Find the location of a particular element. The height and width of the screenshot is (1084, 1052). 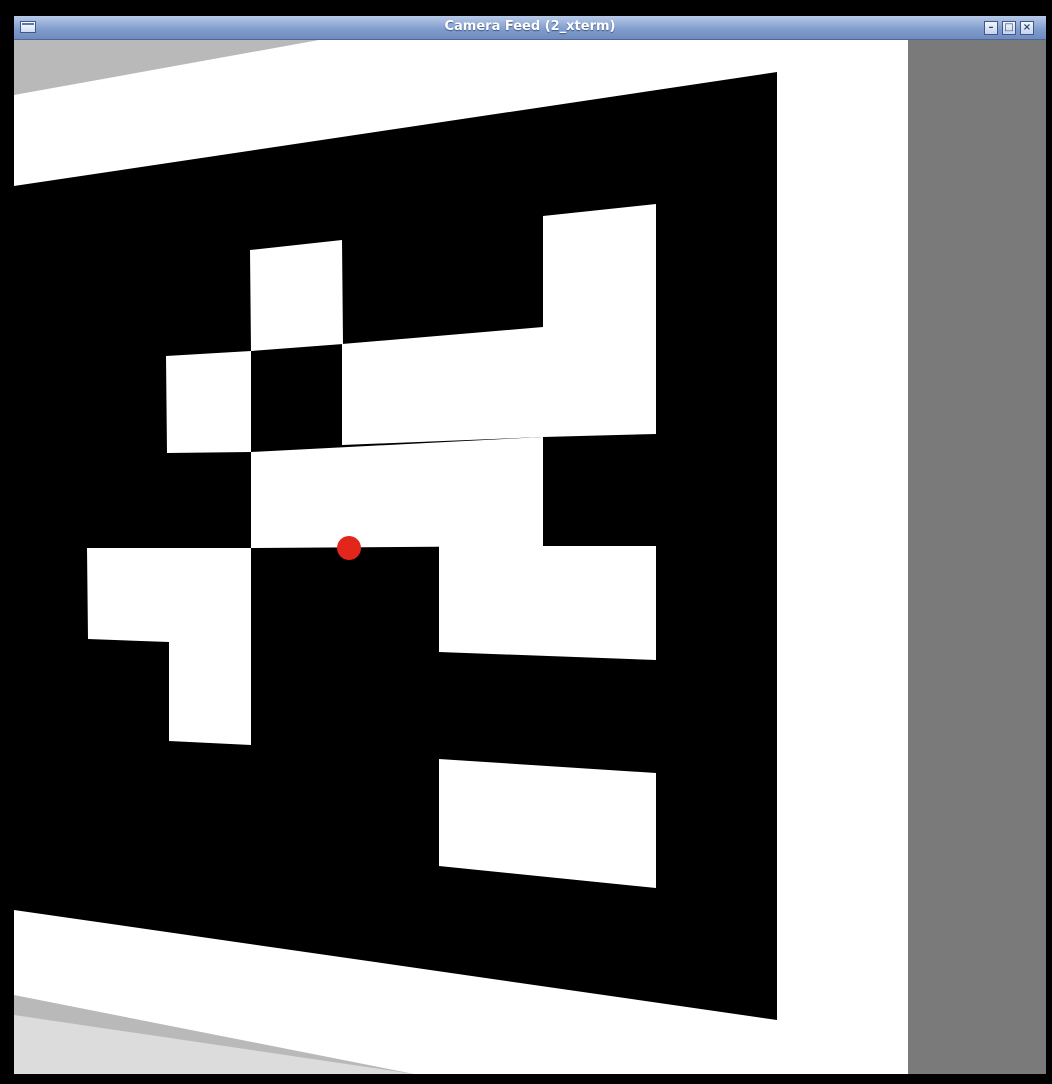

close-button: × is located at coordinates (1027, 28).